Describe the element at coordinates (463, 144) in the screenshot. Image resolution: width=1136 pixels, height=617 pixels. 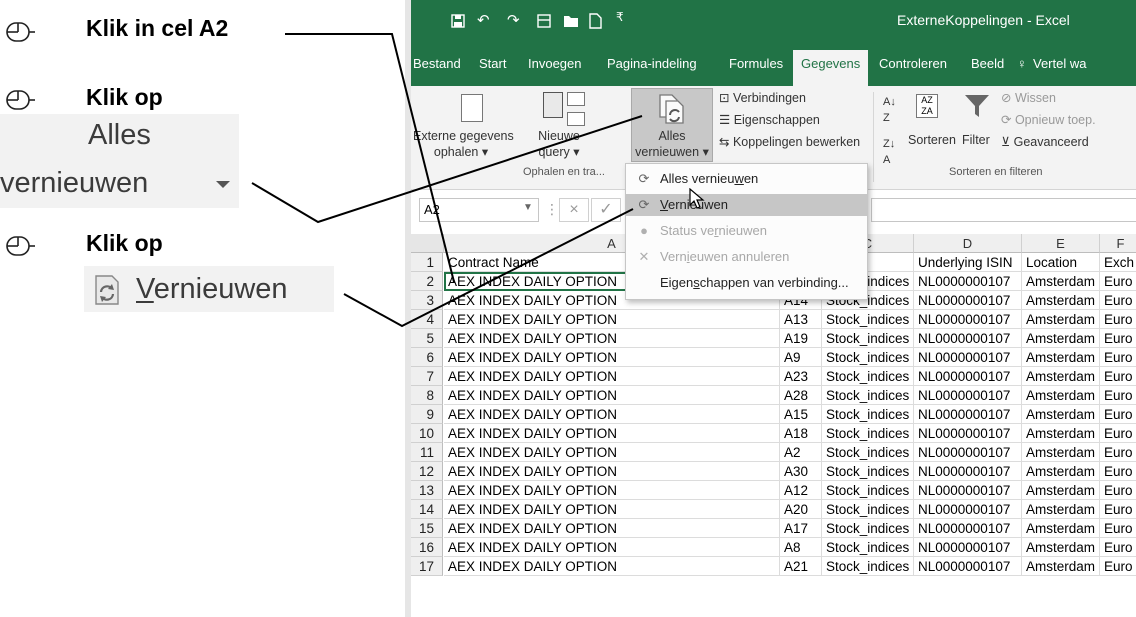
I see `externe-gegevens-button: Externe gegevens ophalen ▾` at that location.